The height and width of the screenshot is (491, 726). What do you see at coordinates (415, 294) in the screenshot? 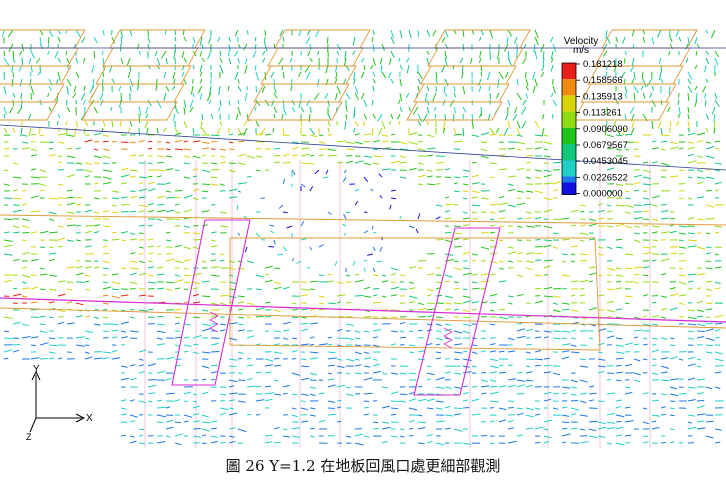
I see `return-plenum-outline` at bounding box center [415, 294].